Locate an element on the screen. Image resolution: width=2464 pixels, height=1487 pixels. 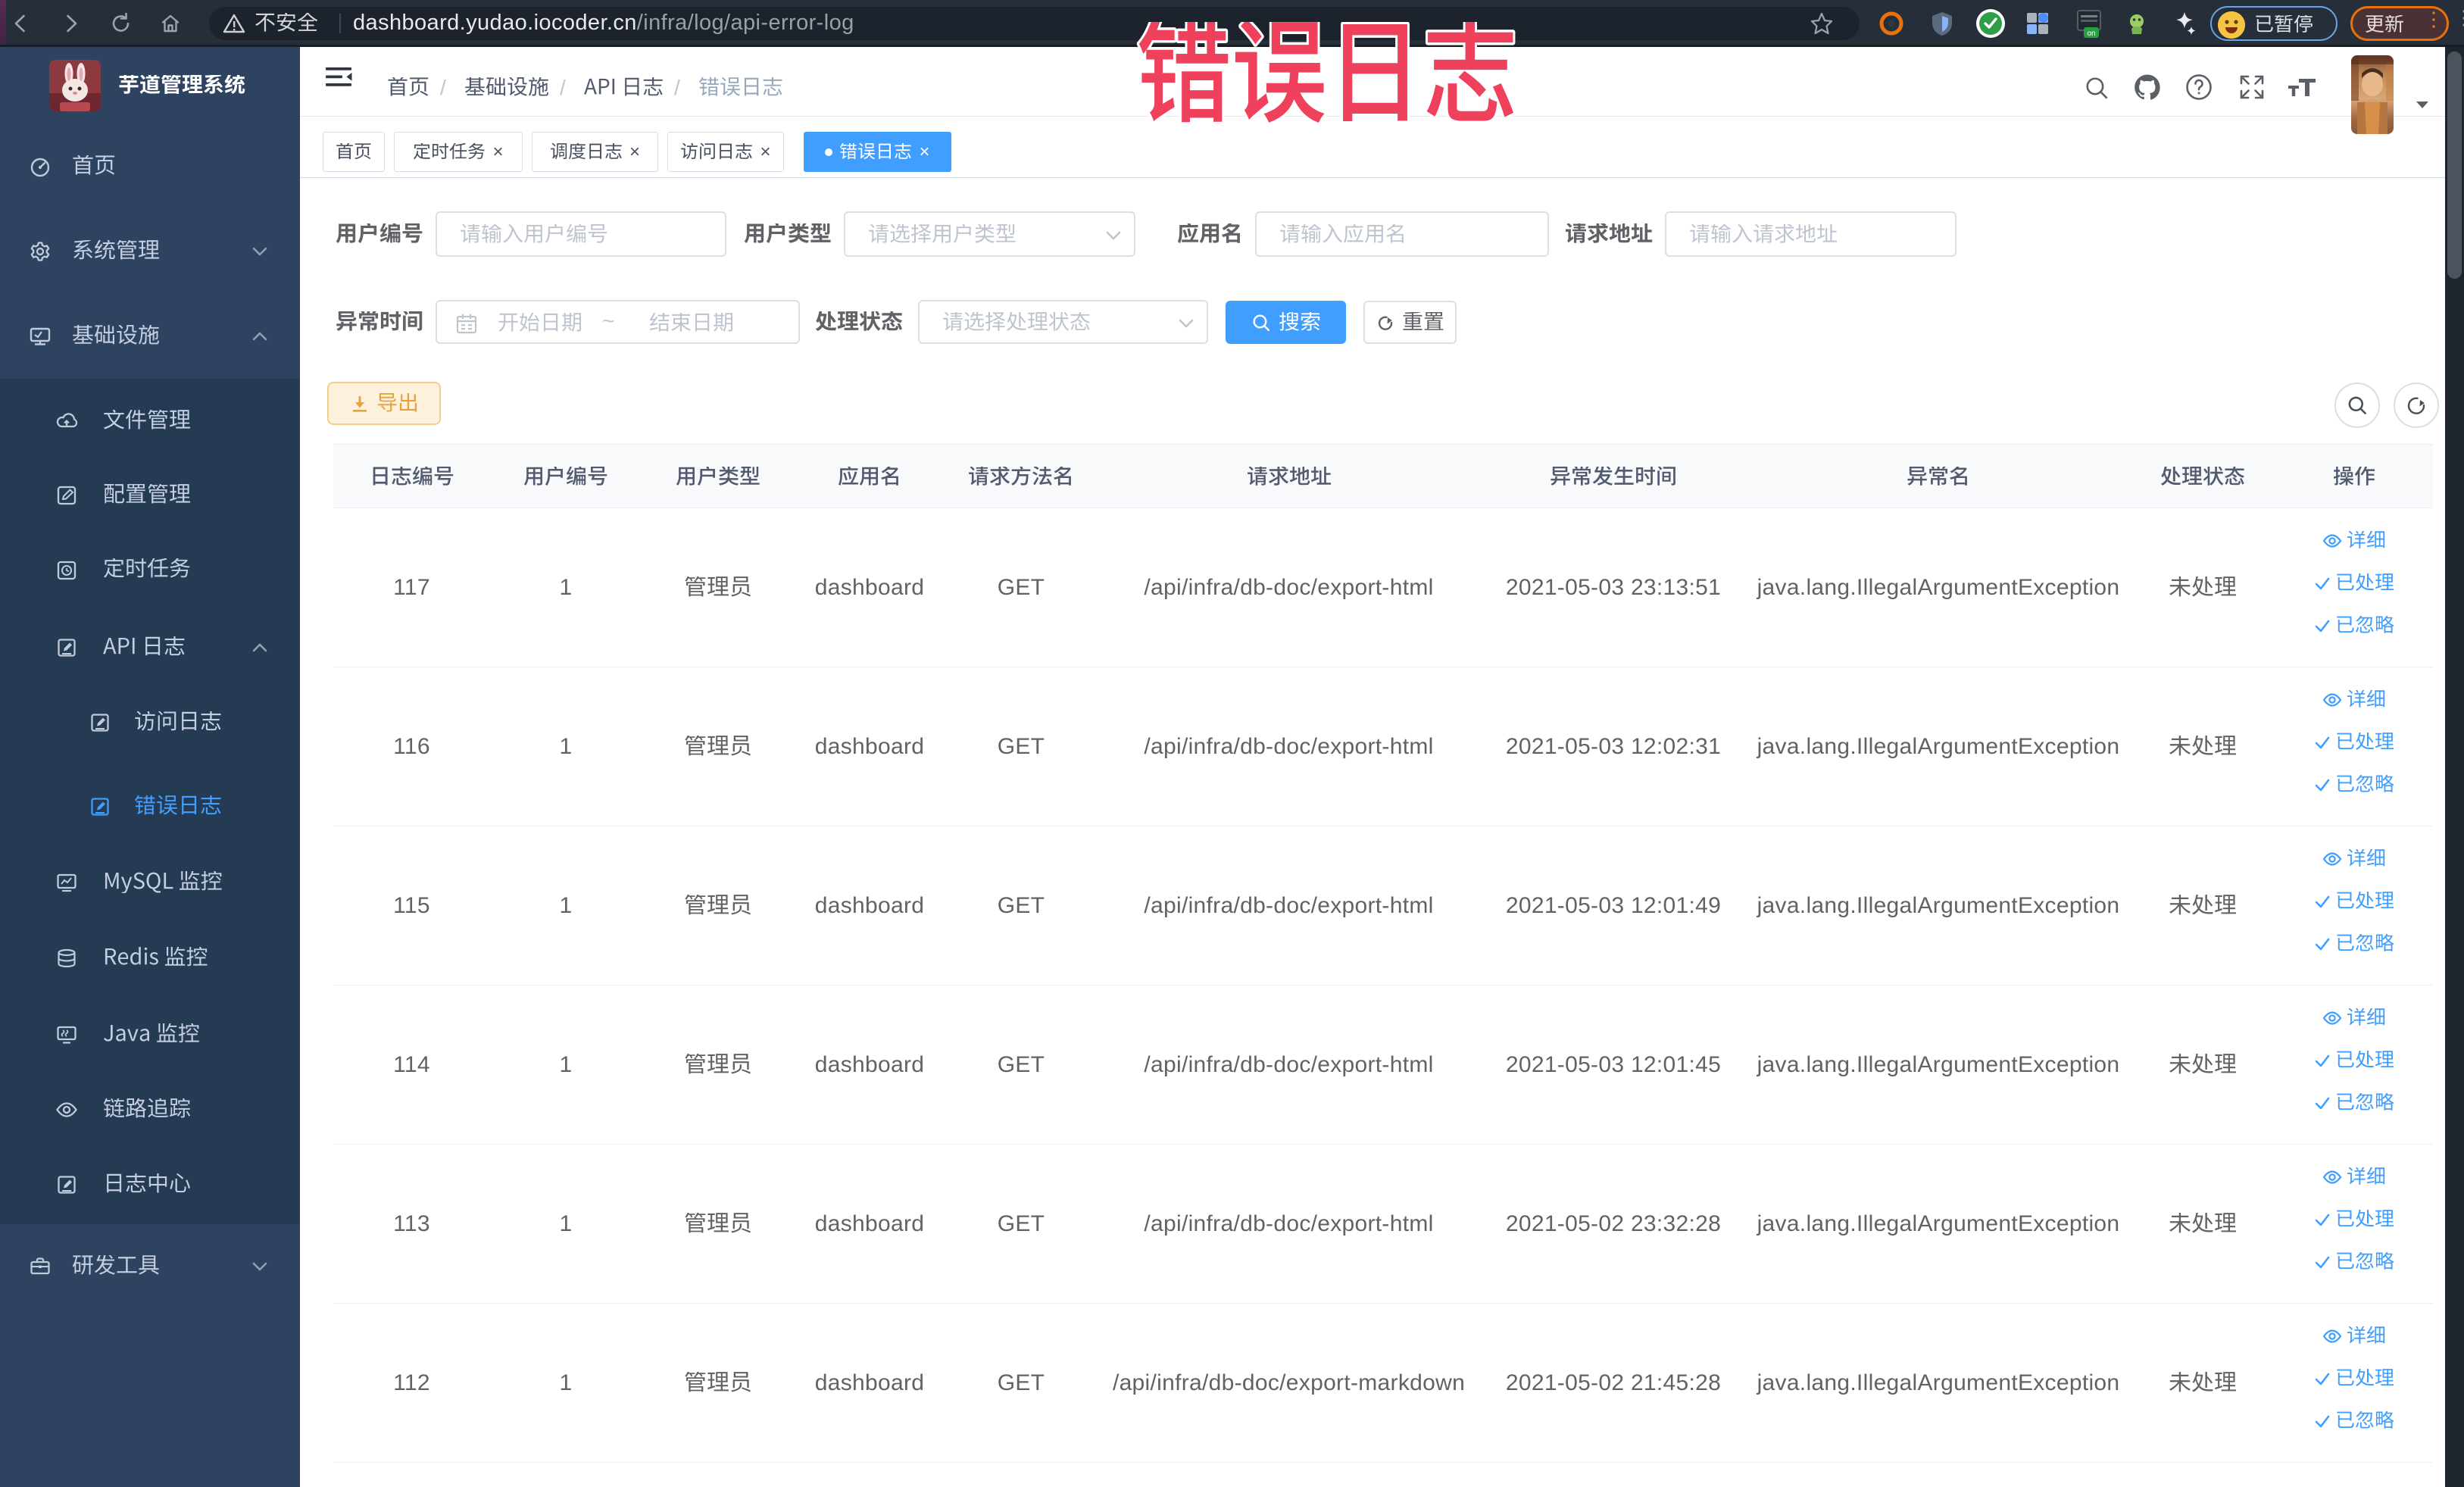
svg-text: on is located at coordinates (2091, 34).